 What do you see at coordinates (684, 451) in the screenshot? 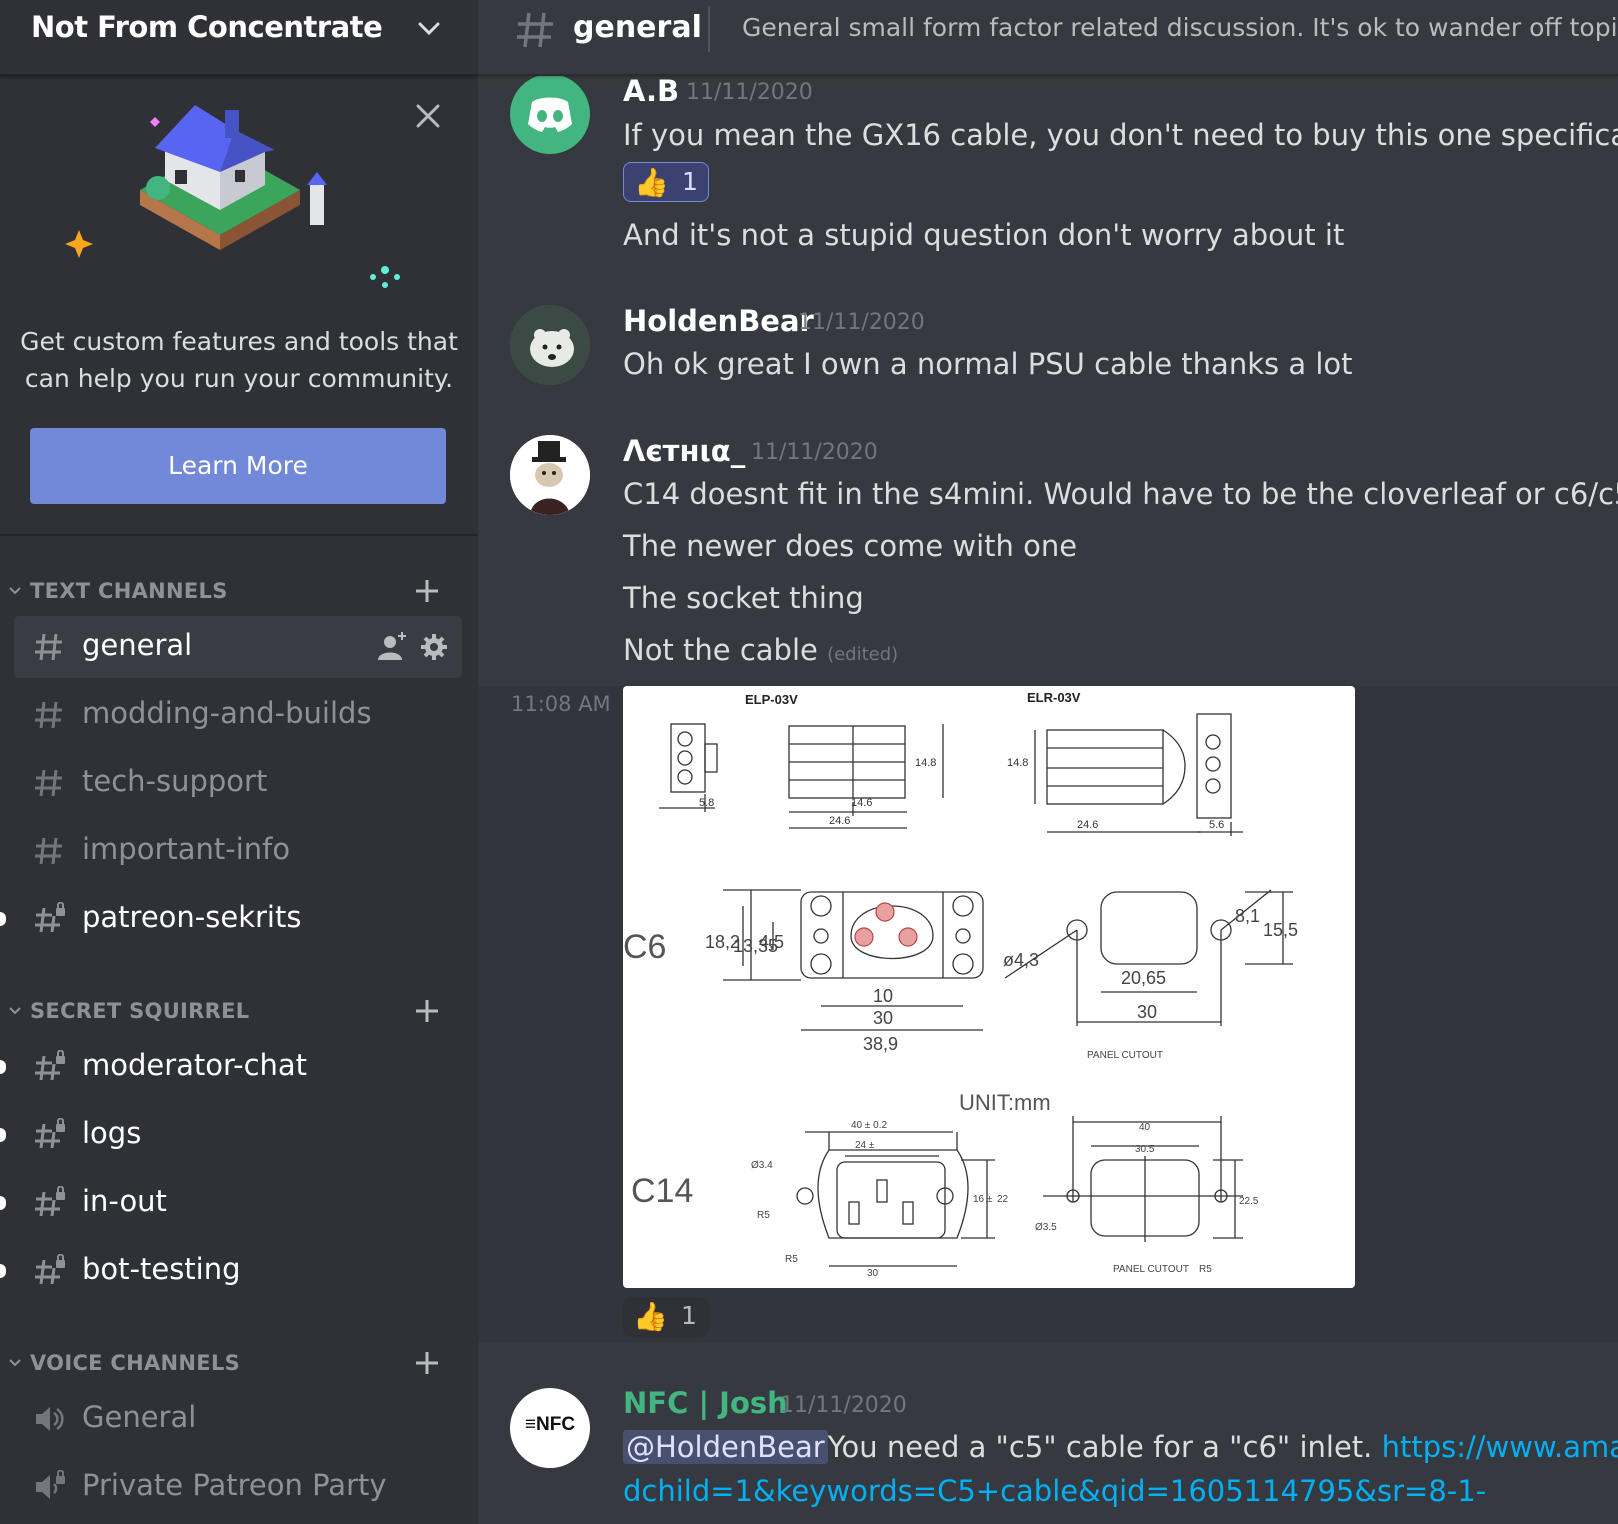
I see `message-author: Λєтнια_` at bounding box center [684, 451].